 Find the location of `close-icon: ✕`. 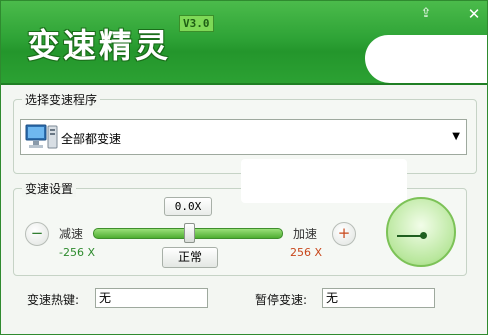

close-icon: ✕ is located at coordinates (474, 14).